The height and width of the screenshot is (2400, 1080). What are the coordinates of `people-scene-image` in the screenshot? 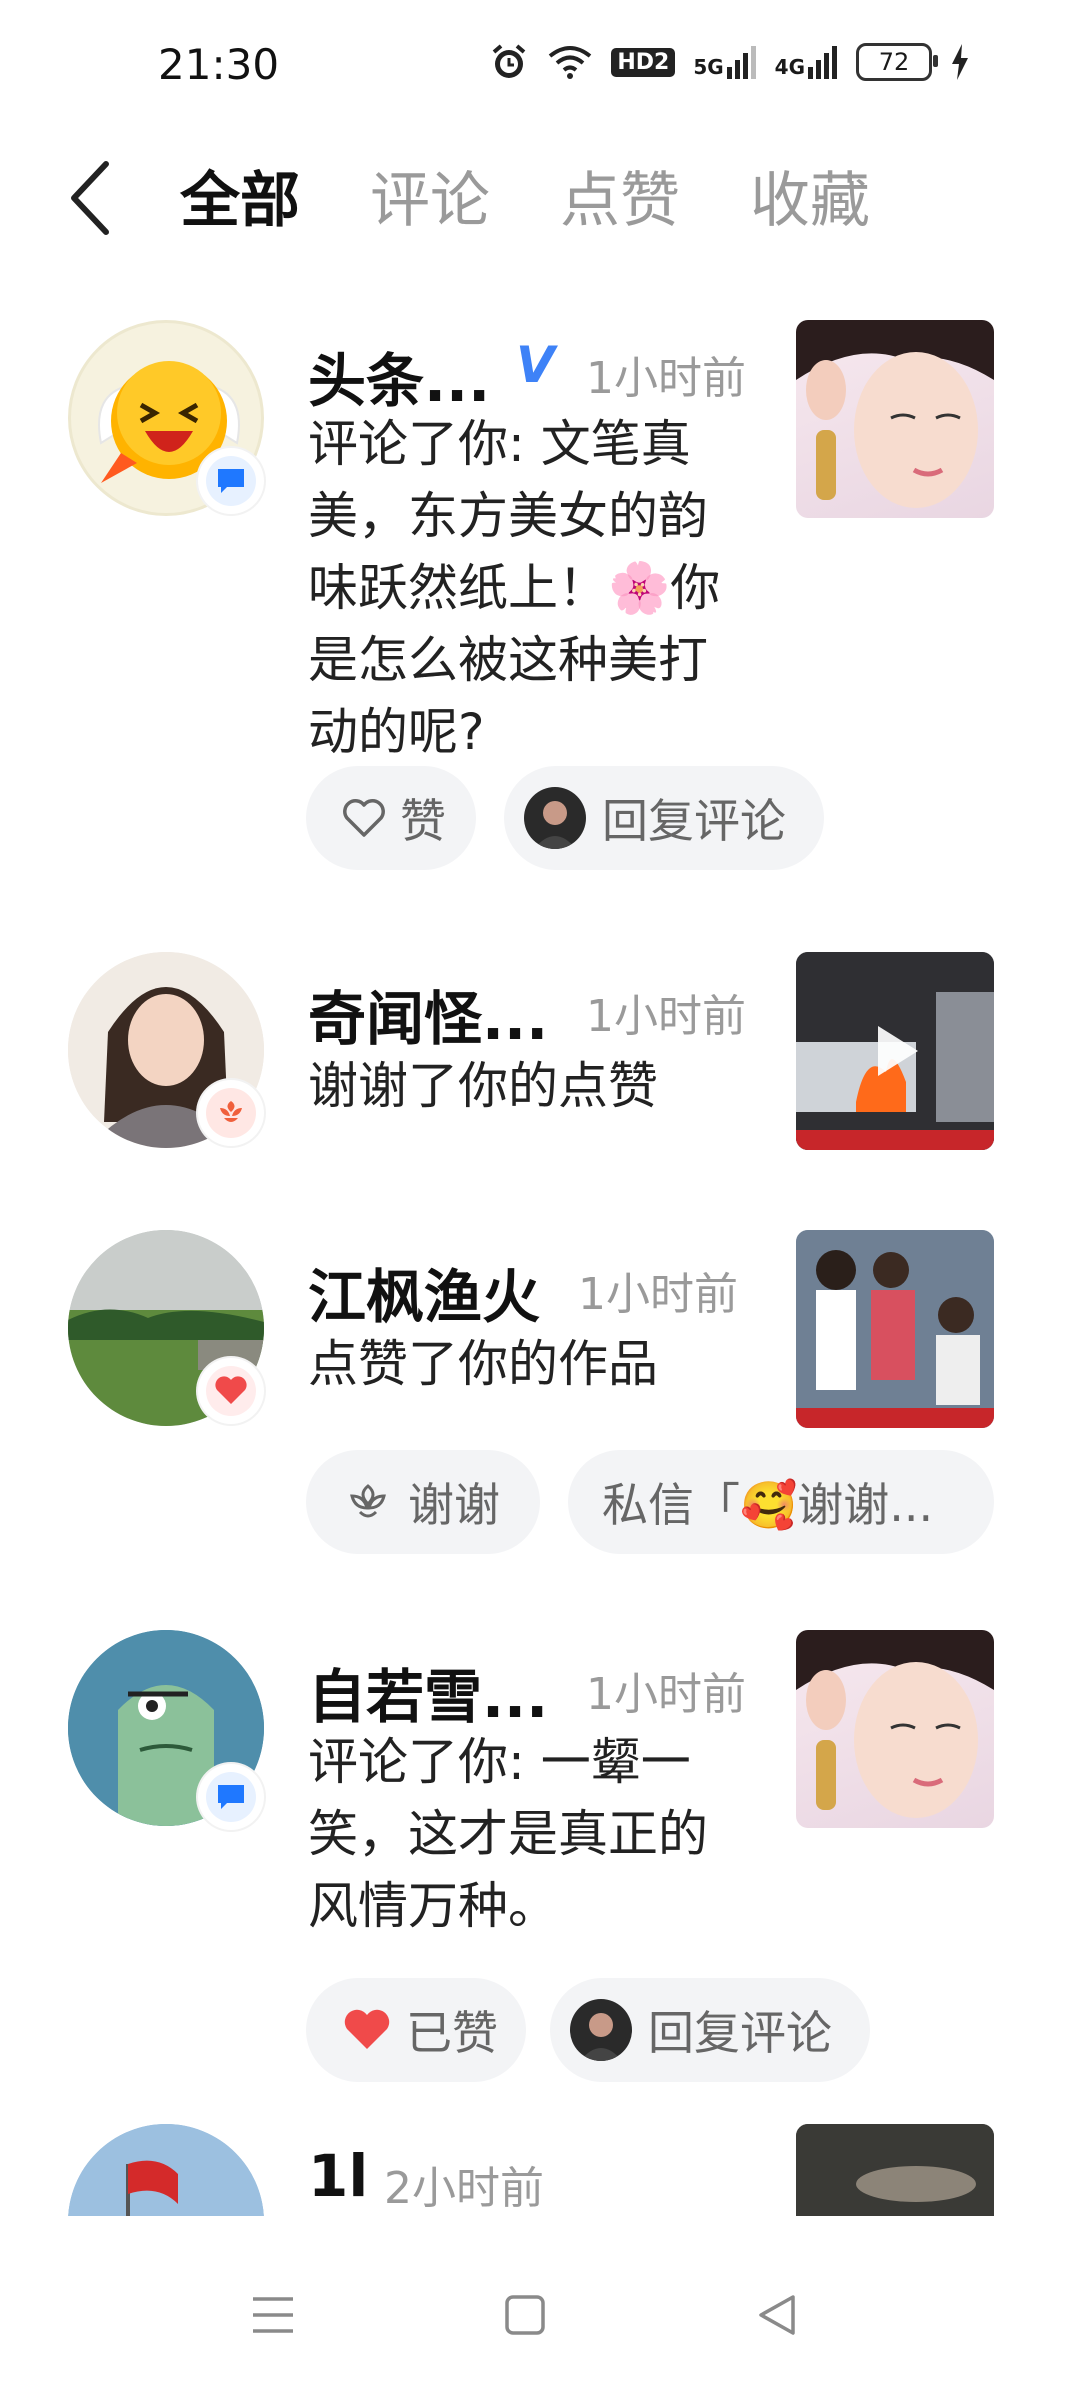 It's located at (895, 1329).